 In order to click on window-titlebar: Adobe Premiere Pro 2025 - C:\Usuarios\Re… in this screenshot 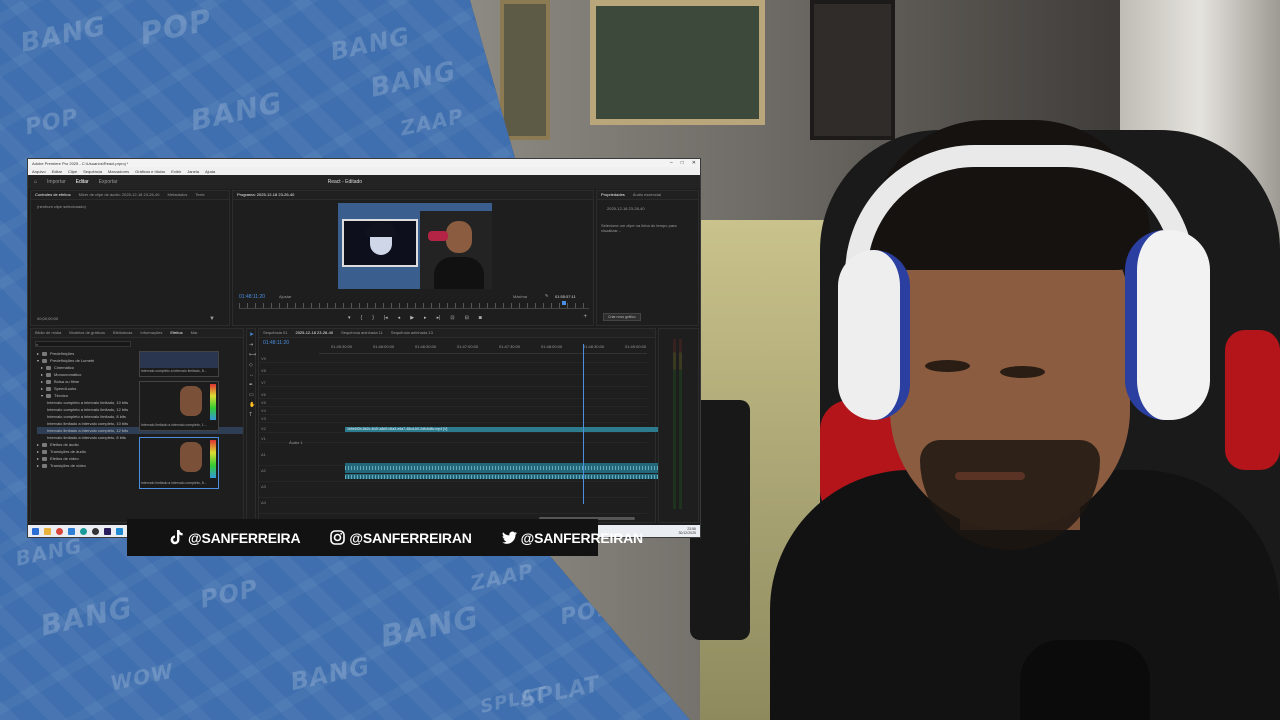, I will do `click(364, 163)`.